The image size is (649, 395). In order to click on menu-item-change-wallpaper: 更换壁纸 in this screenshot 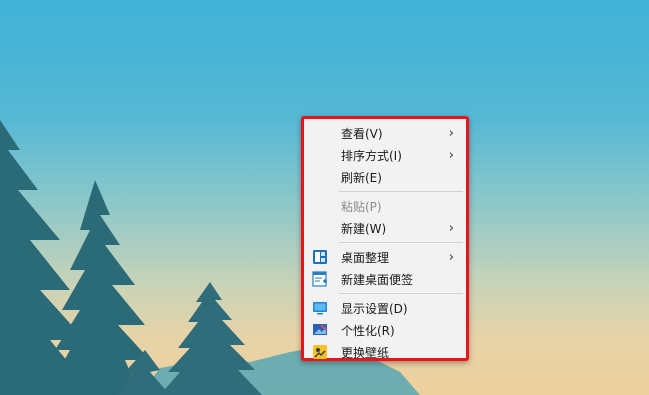, I will do `click(385, 352)`.